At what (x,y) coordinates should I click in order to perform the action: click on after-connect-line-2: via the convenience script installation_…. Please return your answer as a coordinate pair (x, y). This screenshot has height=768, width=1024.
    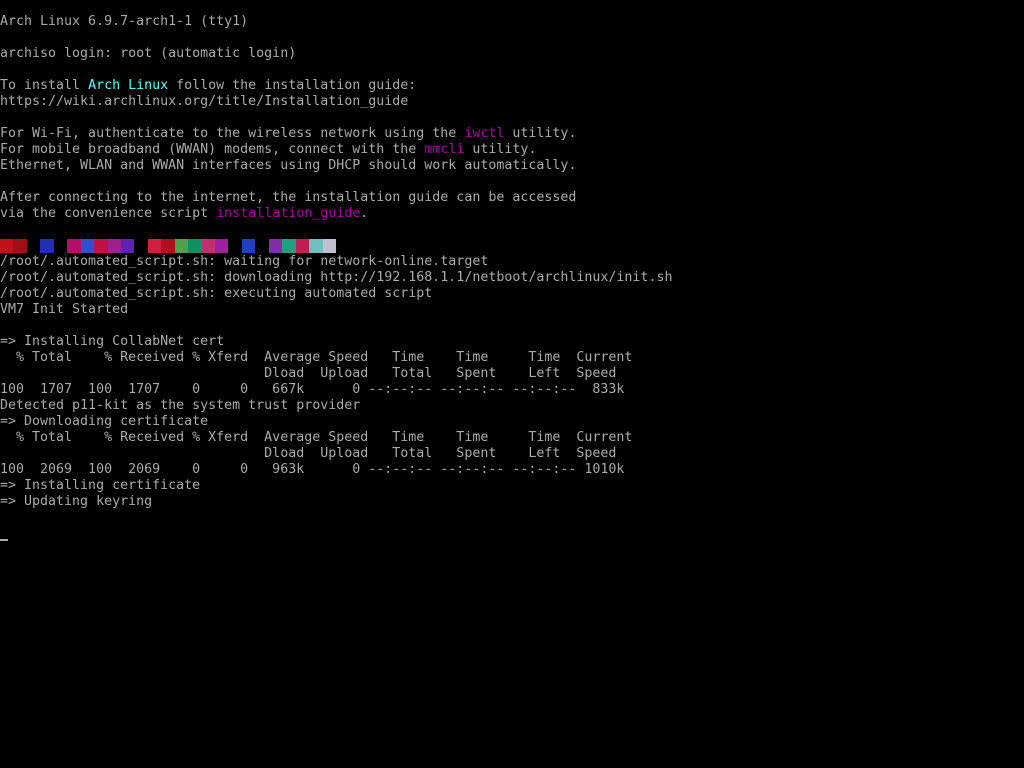
    Looking at the image, I should click on (512, 214).